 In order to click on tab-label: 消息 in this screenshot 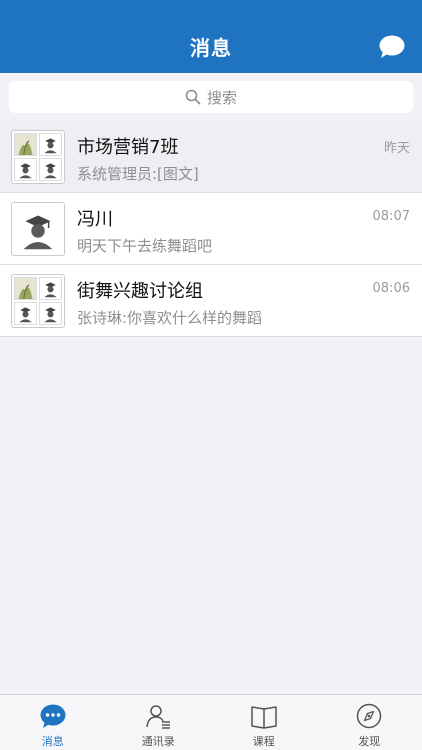, I will do `click(52, 741)`.